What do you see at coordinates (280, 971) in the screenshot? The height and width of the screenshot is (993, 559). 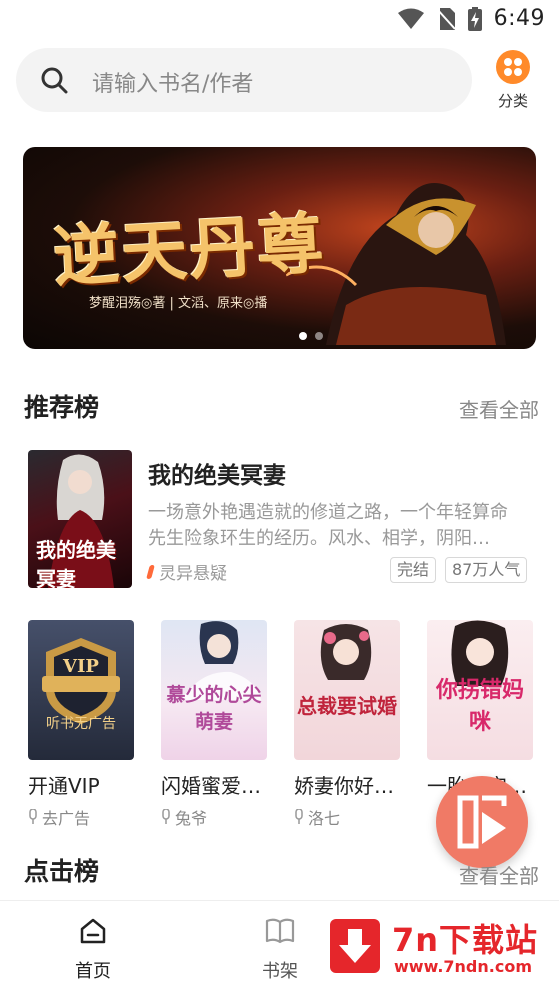 I see `nav-shelf-label: 书架` at bounding box center [280, 971].